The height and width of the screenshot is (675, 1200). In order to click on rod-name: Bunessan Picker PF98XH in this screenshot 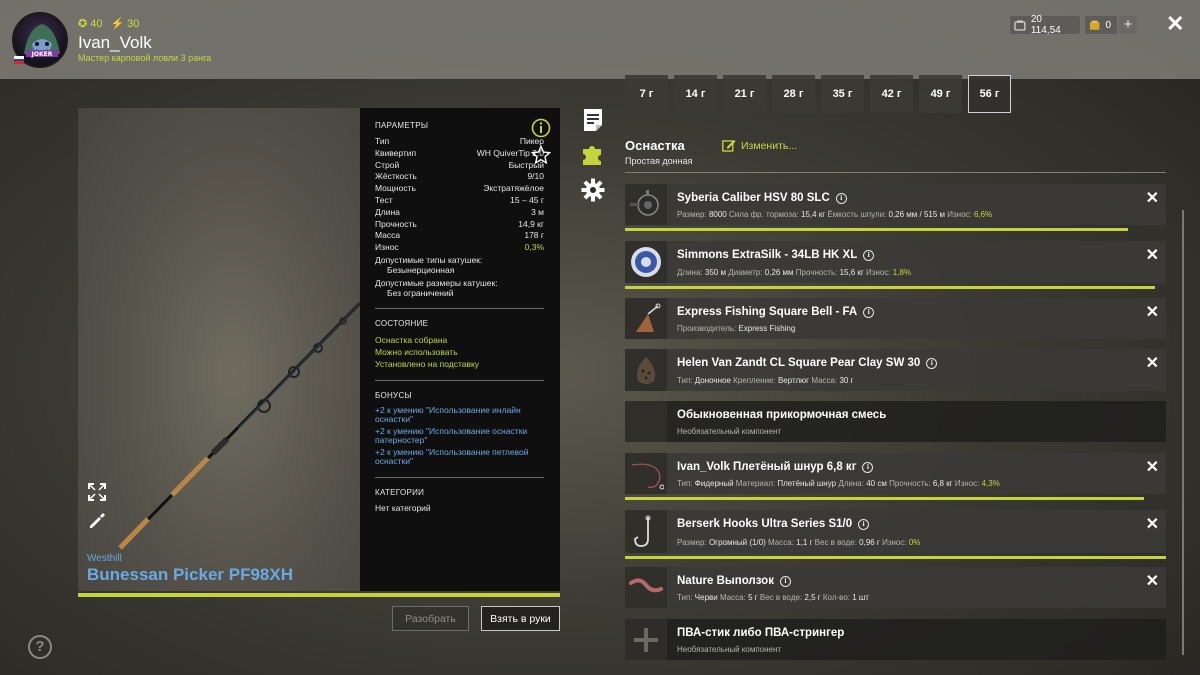, I will do `click(190, 574)`.